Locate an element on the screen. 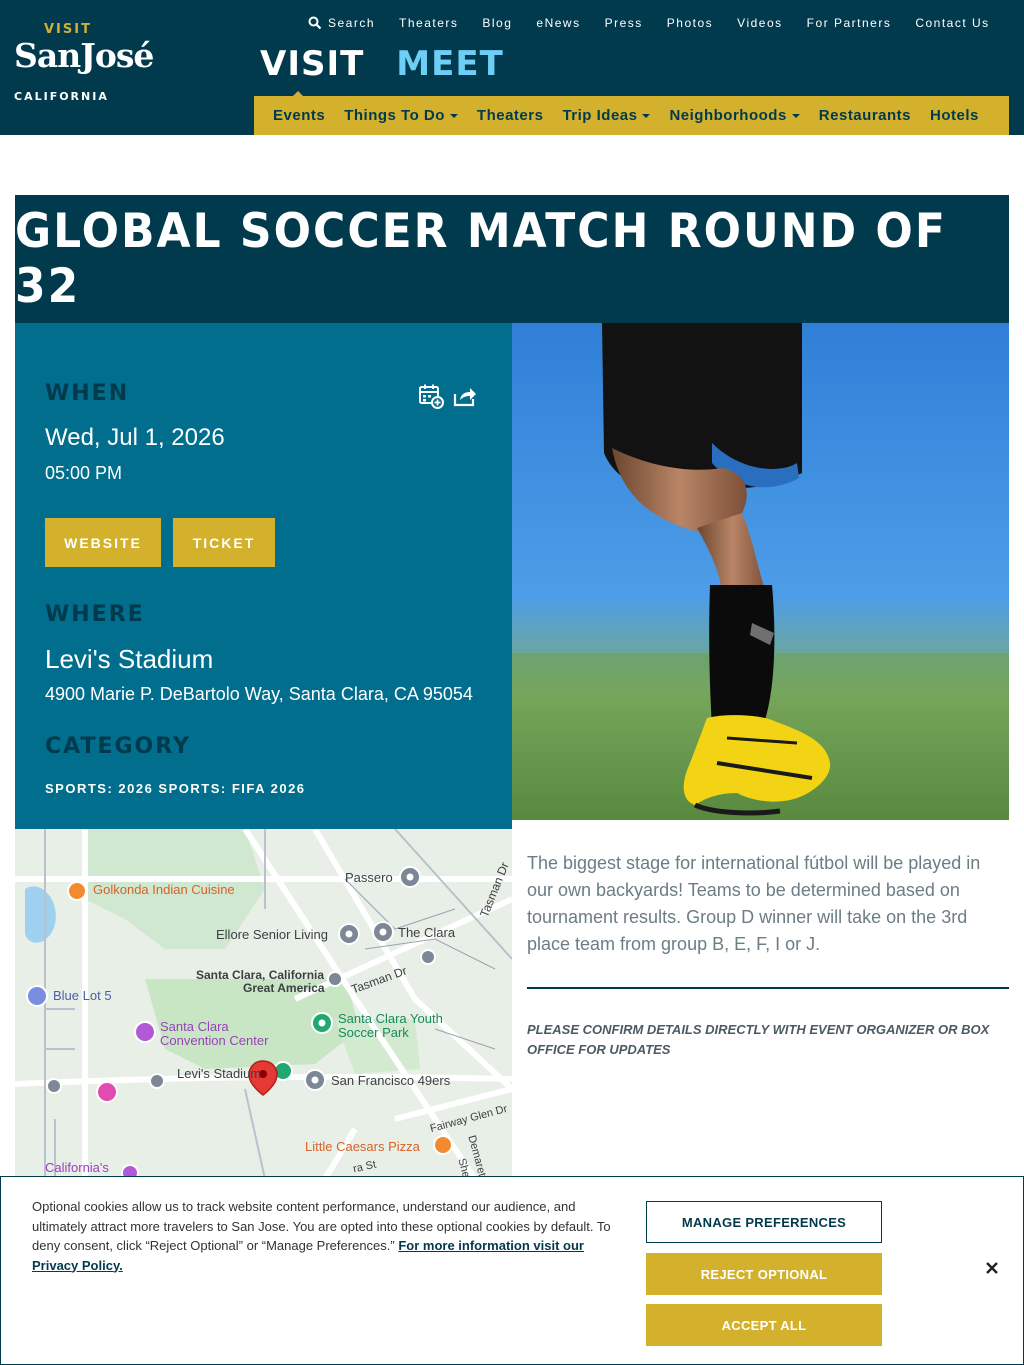 The width and height of the screenshot is (1024, 1365). main-nav-trip-ideas: Trip Ideas is located at coordinates (606, 115).